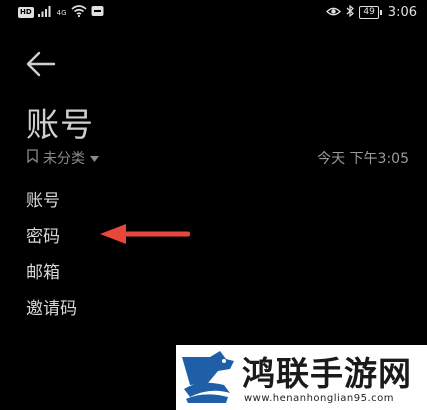  What do you see at coordinates (51, 244) in the screenshot?
I see `field-password: 密码` at bounding box center [51, 244].